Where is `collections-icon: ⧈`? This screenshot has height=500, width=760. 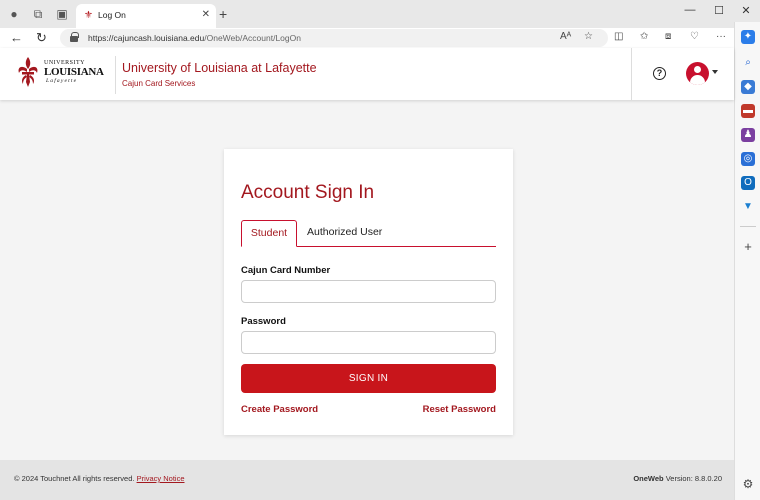 collections-icon: ⧈ is located at coordinates (668, 36).